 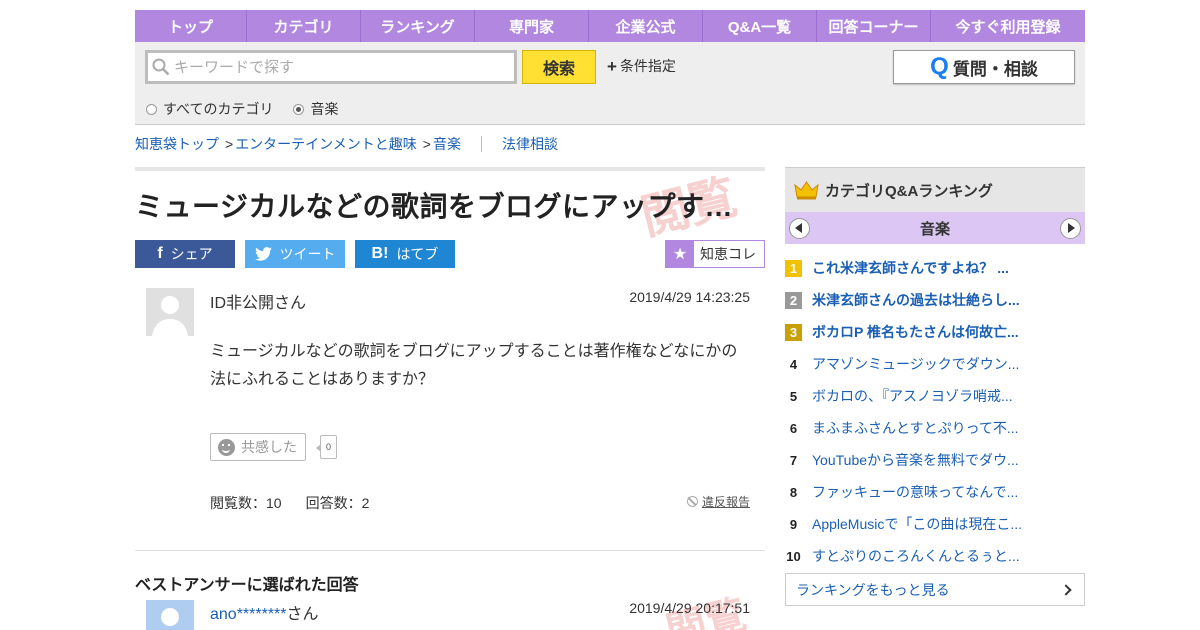 What do you see at coordinates (793, 460) in the screenshot?
I see `rank-number: 7` at bounding box center [793, 460].